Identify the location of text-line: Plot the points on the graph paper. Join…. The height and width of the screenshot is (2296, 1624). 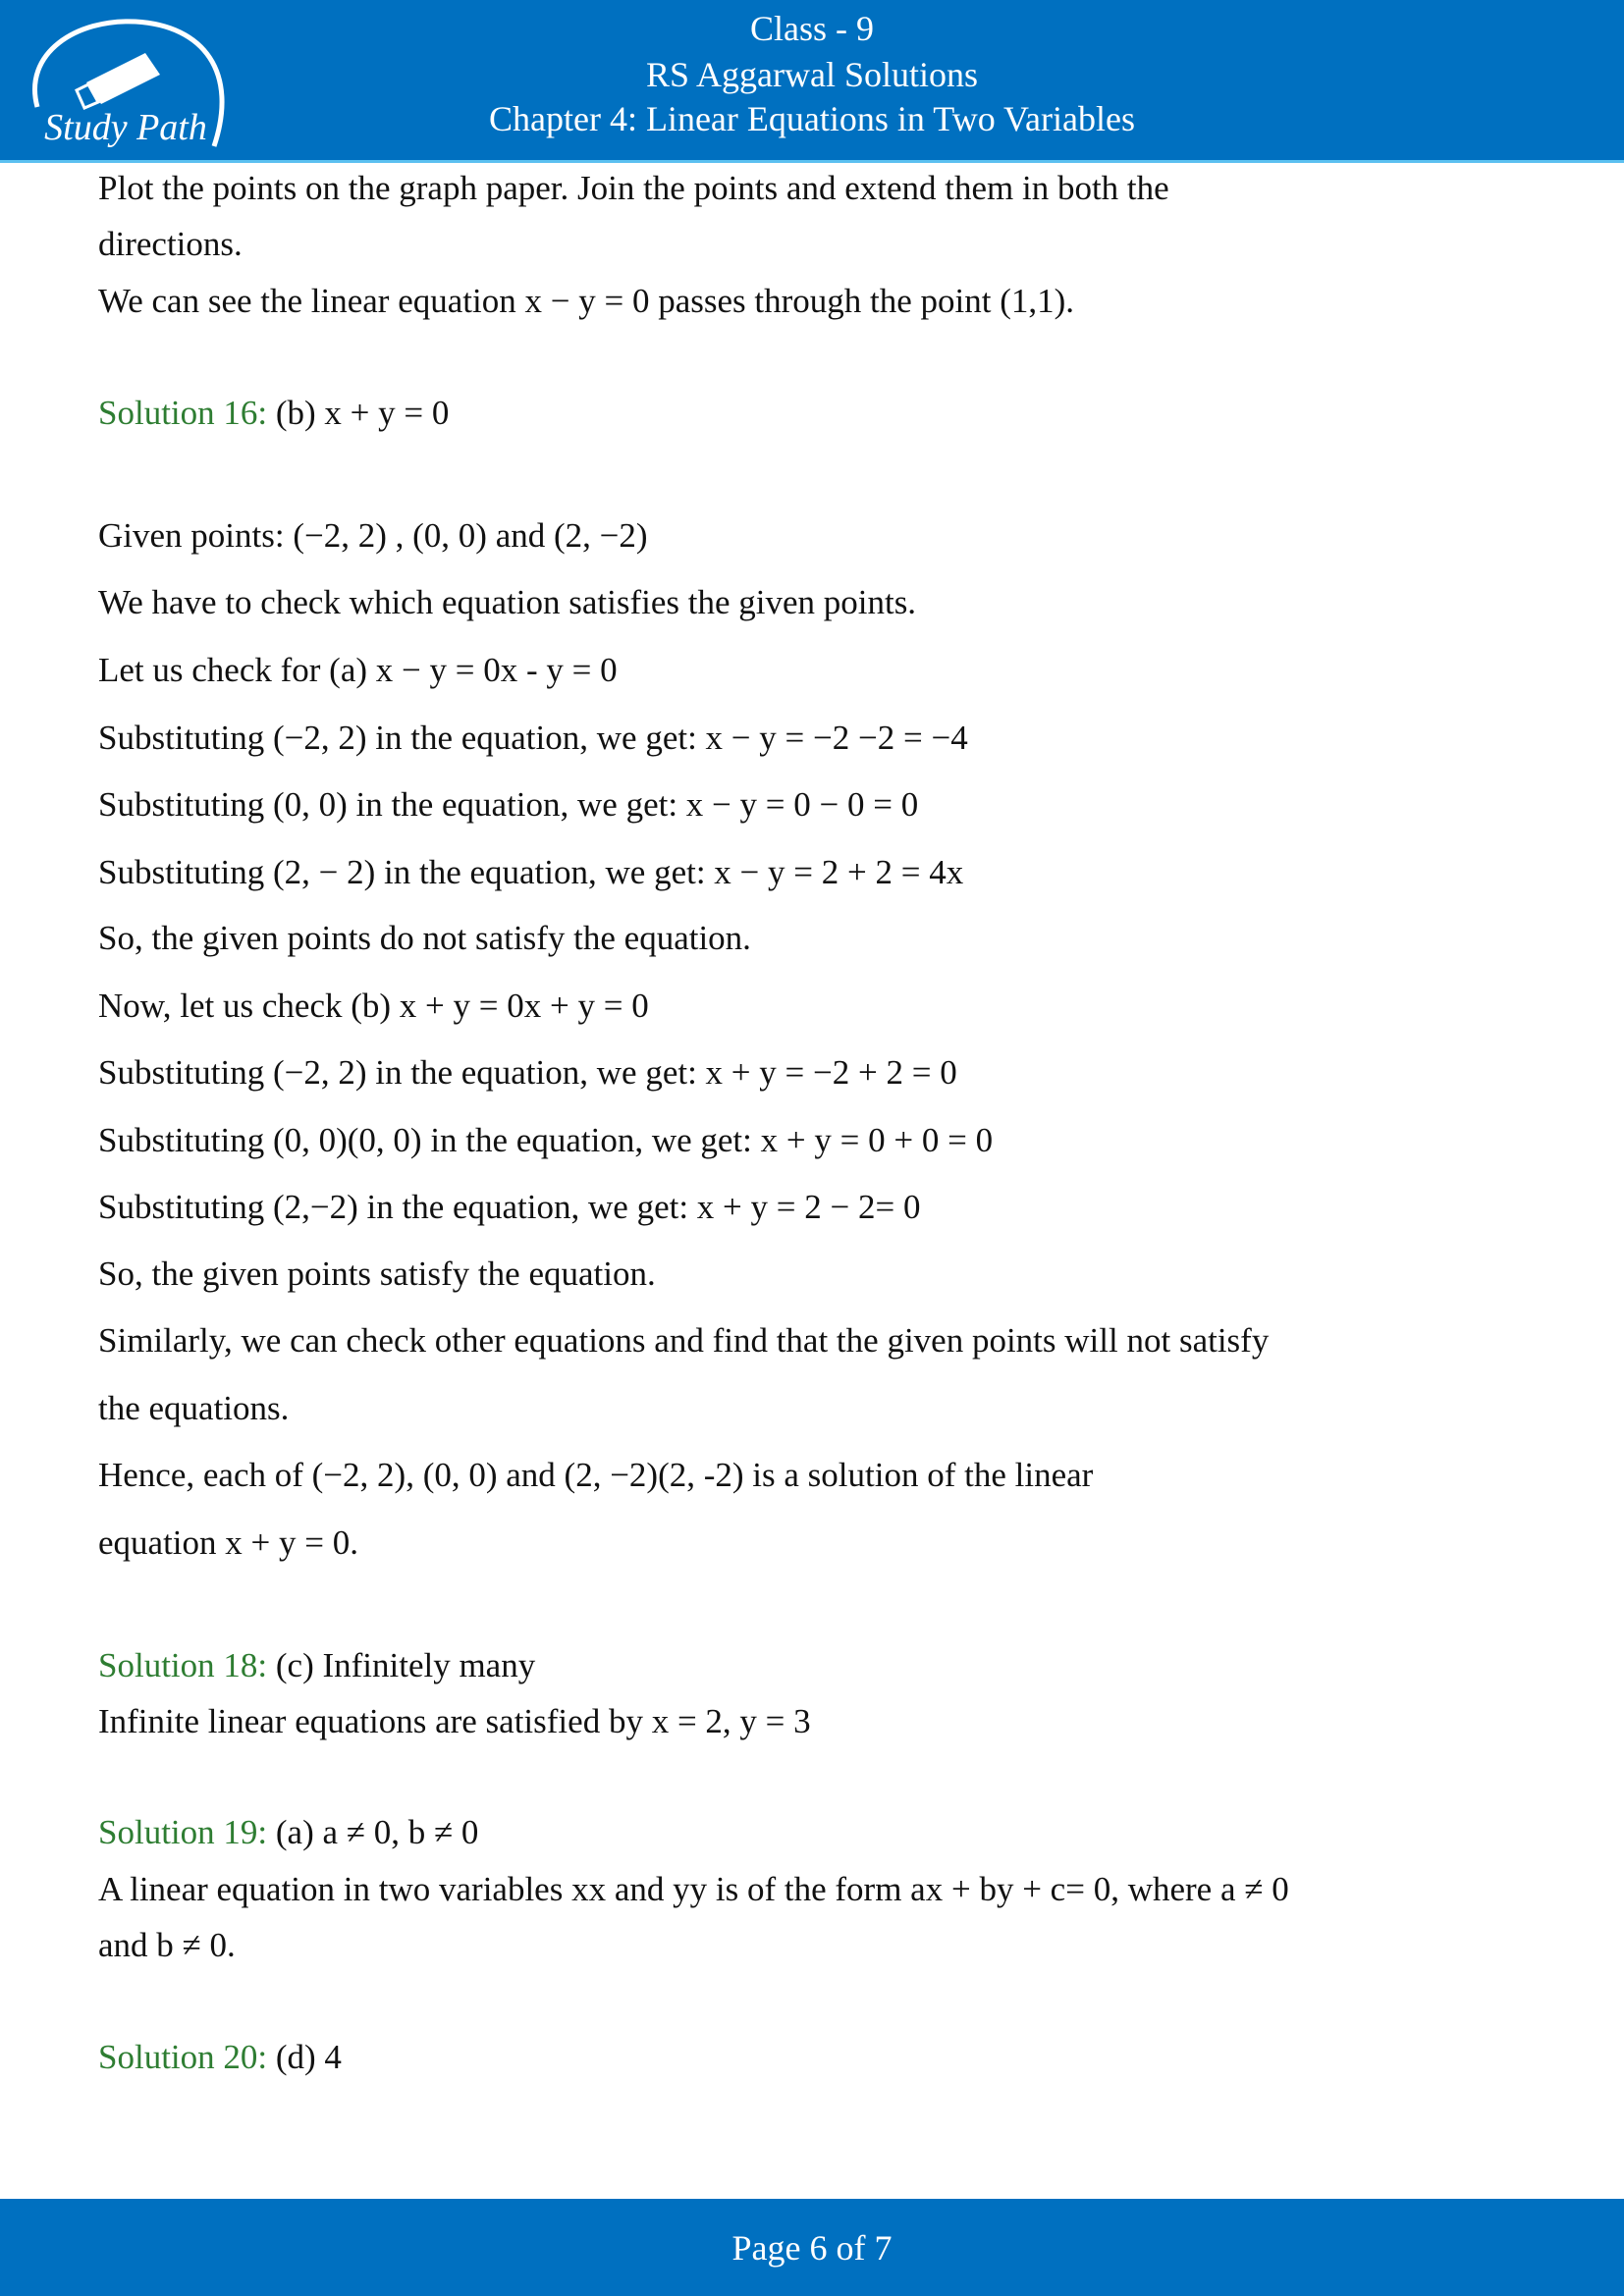
(633, 188).